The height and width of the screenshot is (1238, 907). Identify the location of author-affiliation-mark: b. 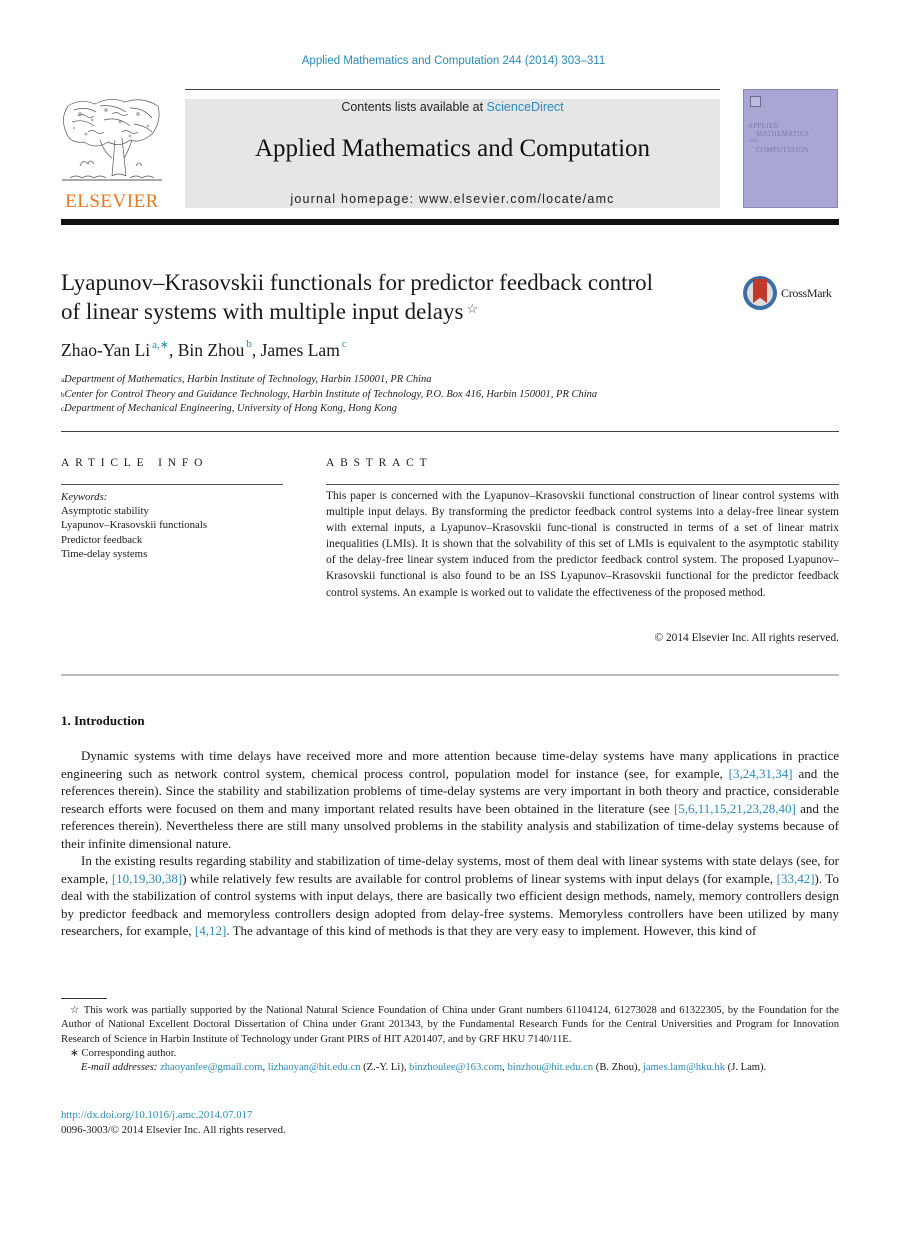
(249, 344).